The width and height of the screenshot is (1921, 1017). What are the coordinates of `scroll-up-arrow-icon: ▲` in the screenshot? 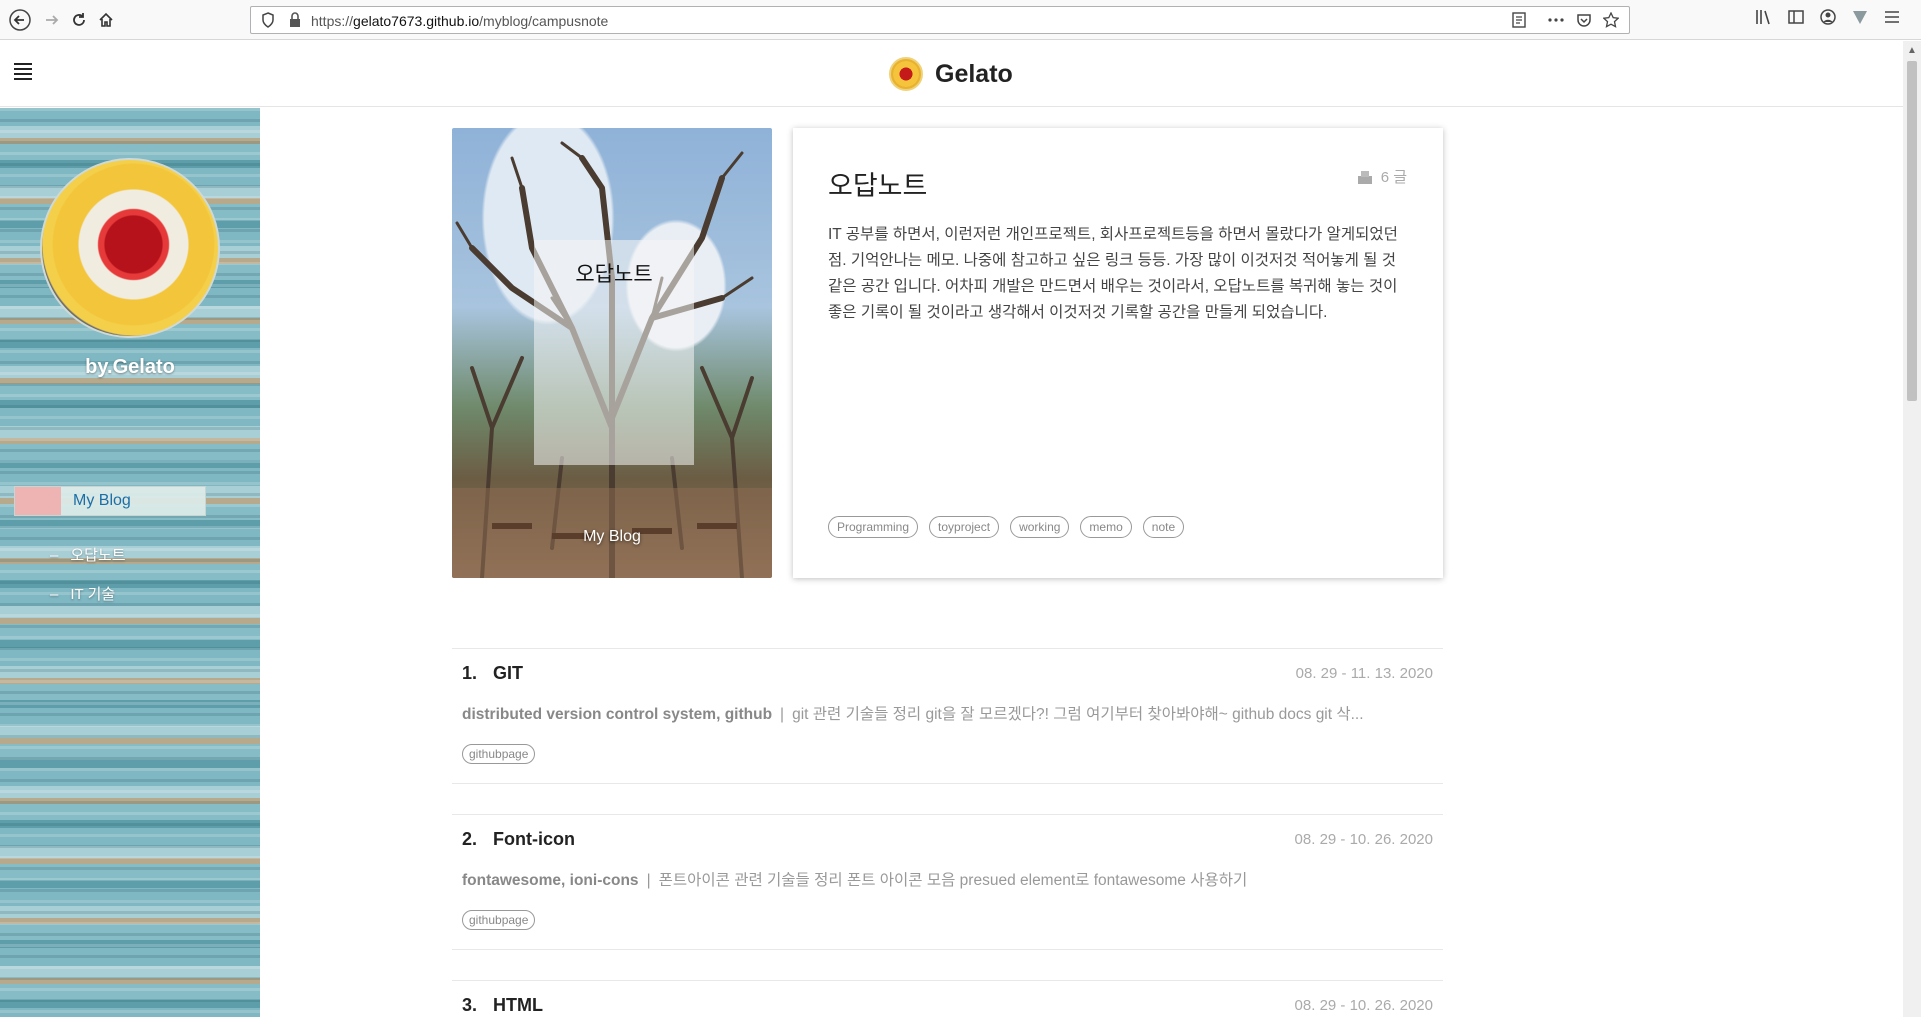 It's located at (1912, 50).